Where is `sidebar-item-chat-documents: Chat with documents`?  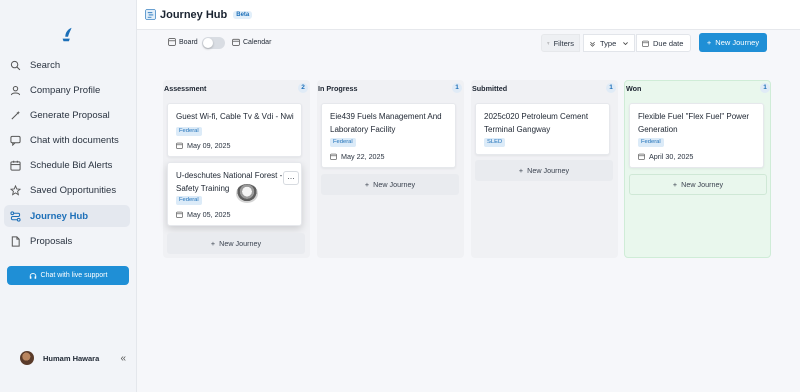 sidebar-item-chat-documents: Chat with documents is located at coordinates (67, 141).